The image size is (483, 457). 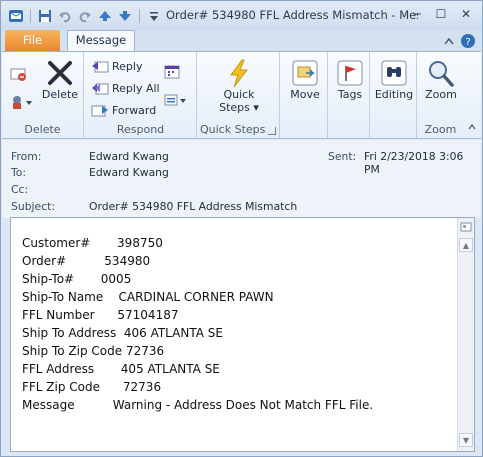 What do you see at coordinates (65, 16) in the screenshot?
I see `undo-icon` at bounding box center [65, 16].